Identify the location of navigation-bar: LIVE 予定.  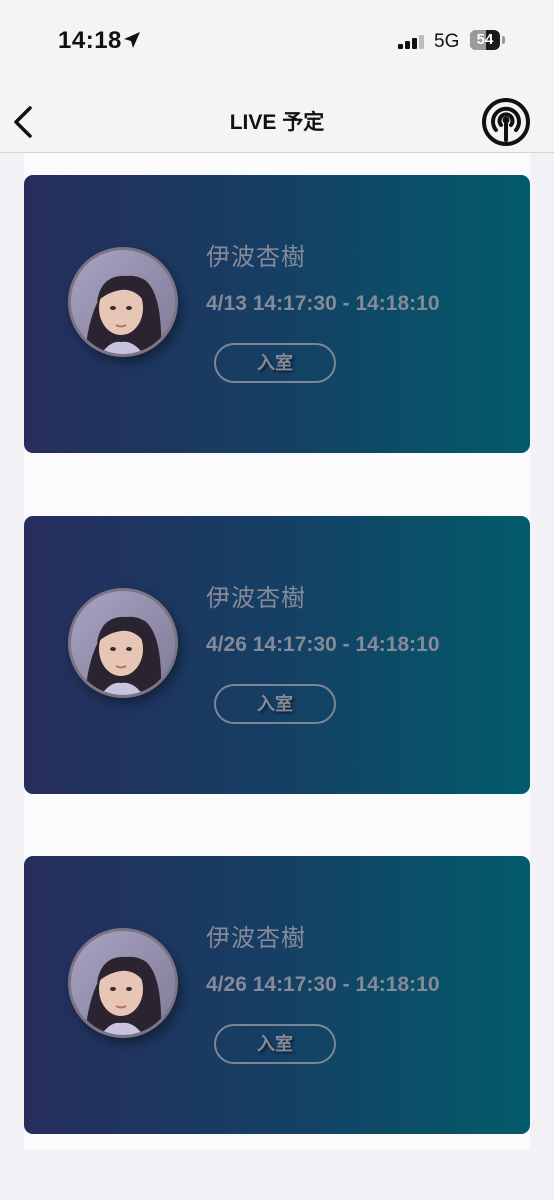
(277, 121).